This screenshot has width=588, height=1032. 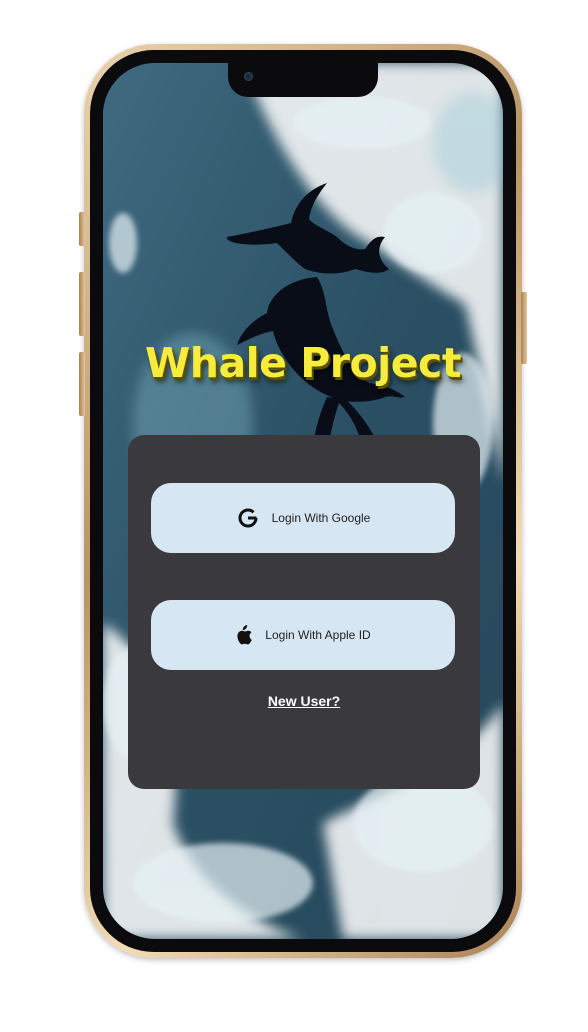 I want to click on login-with-google-button: Login With Google, so click(x=303, y=518).